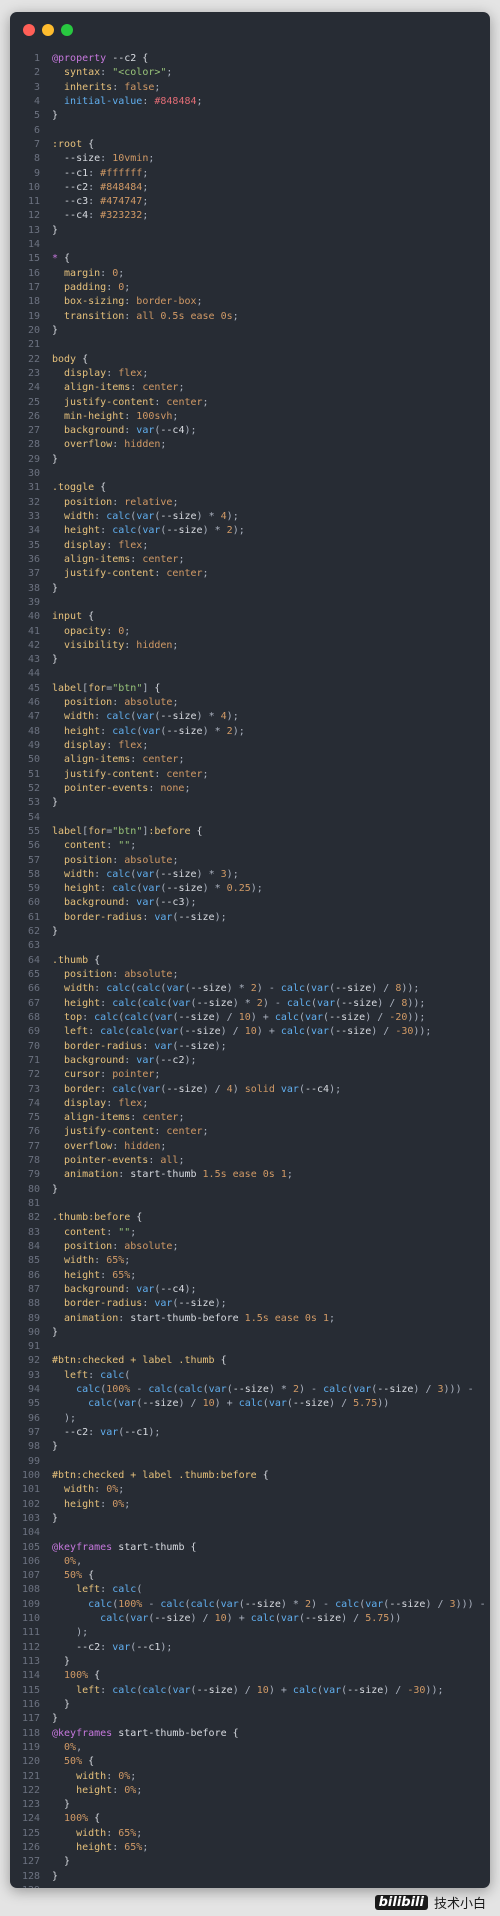 The width and height of the screenshot is (500, 1916). I want to click on code-token: background, so click(88, 903).